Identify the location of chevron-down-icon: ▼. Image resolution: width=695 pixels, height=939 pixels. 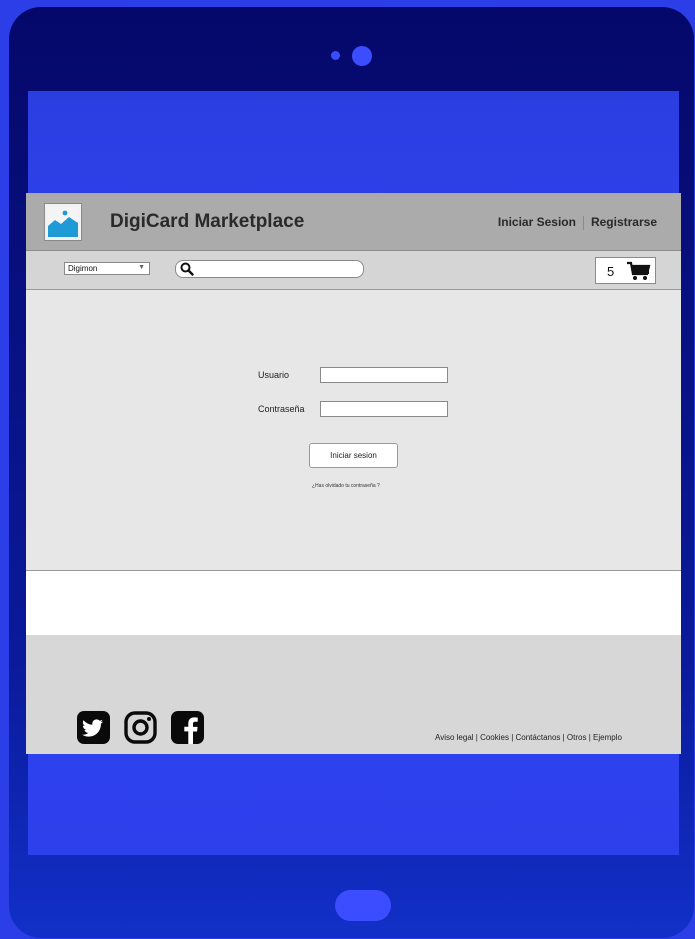
(141, 267).